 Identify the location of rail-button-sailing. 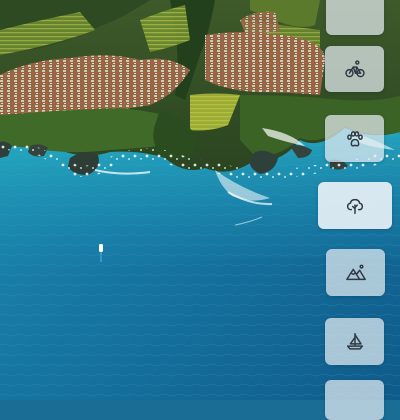
(354, 341).